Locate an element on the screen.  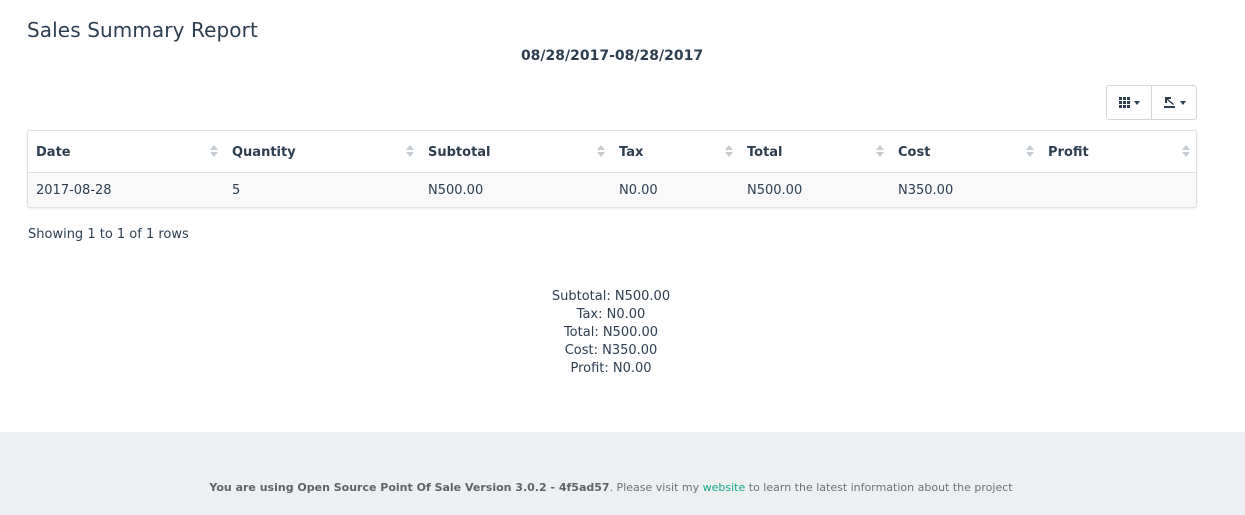
summary-total: Total: N500.00 is located at coordinates (611, 332).